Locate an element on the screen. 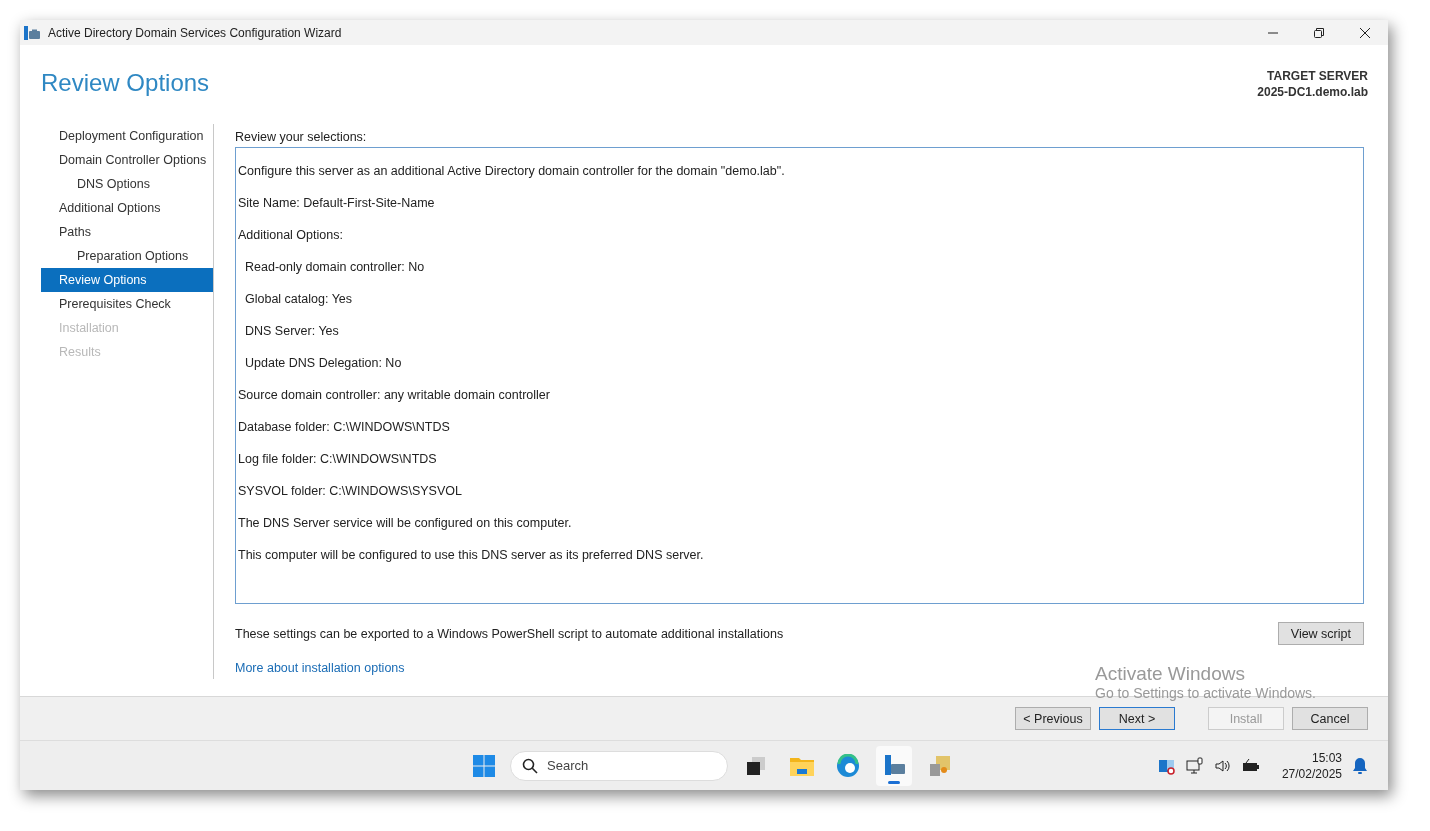 The image size is (1430, 831). review-line: SYSVOL folder: C:\WINDOWS\SYSVOL is located at coordinates (350, 491).